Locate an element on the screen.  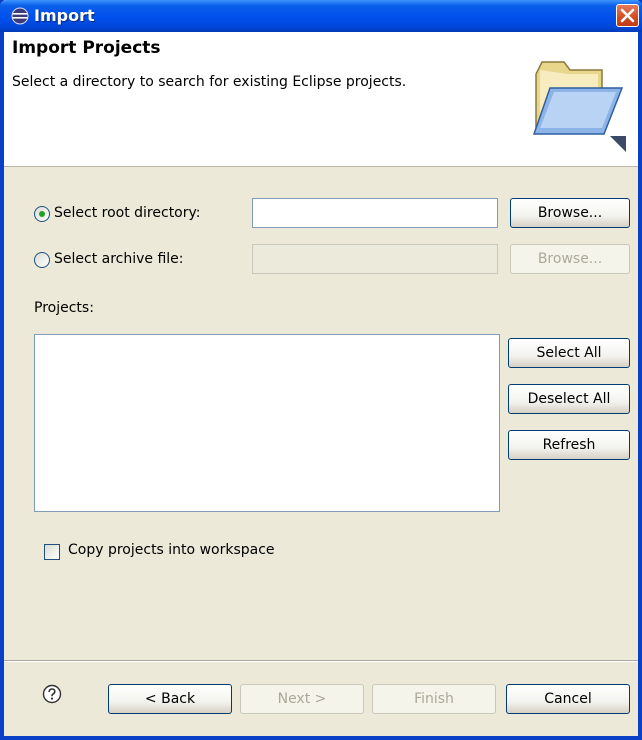
copy-projects-label: Copy projects into workspace is located at coordinates (171, 550).